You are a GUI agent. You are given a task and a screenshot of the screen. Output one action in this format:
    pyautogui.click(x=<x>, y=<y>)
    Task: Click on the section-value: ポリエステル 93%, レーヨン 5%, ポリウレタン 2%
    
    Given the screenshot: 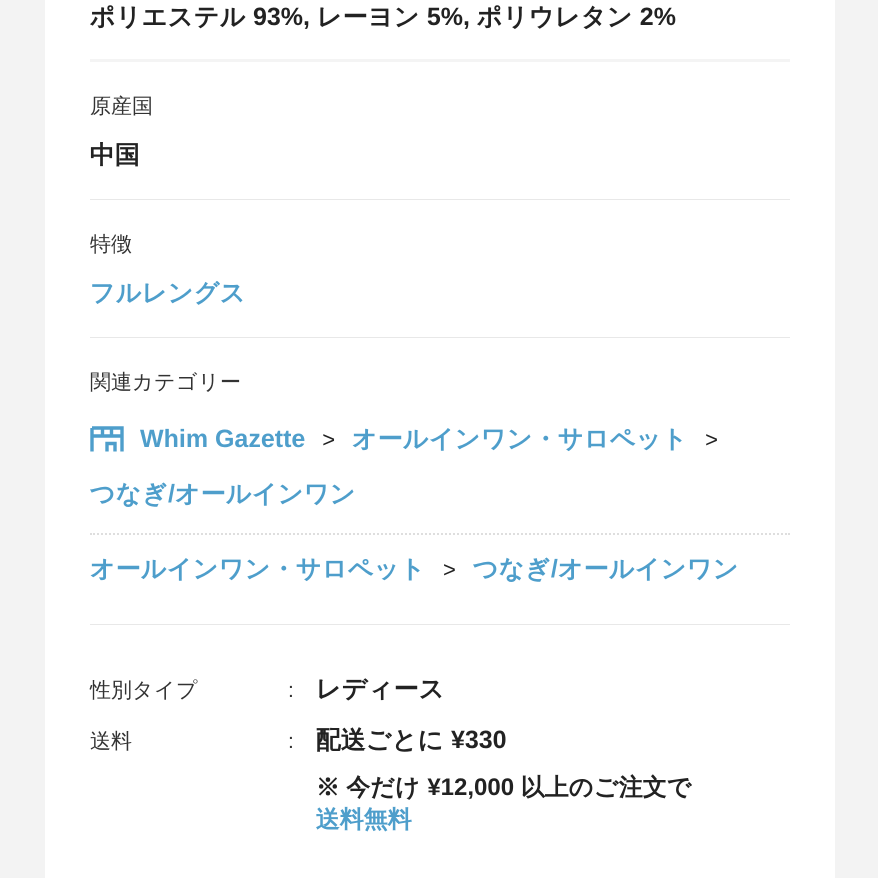 What is the action you would take?
    pyautogui.click(x=383, y=17)
    